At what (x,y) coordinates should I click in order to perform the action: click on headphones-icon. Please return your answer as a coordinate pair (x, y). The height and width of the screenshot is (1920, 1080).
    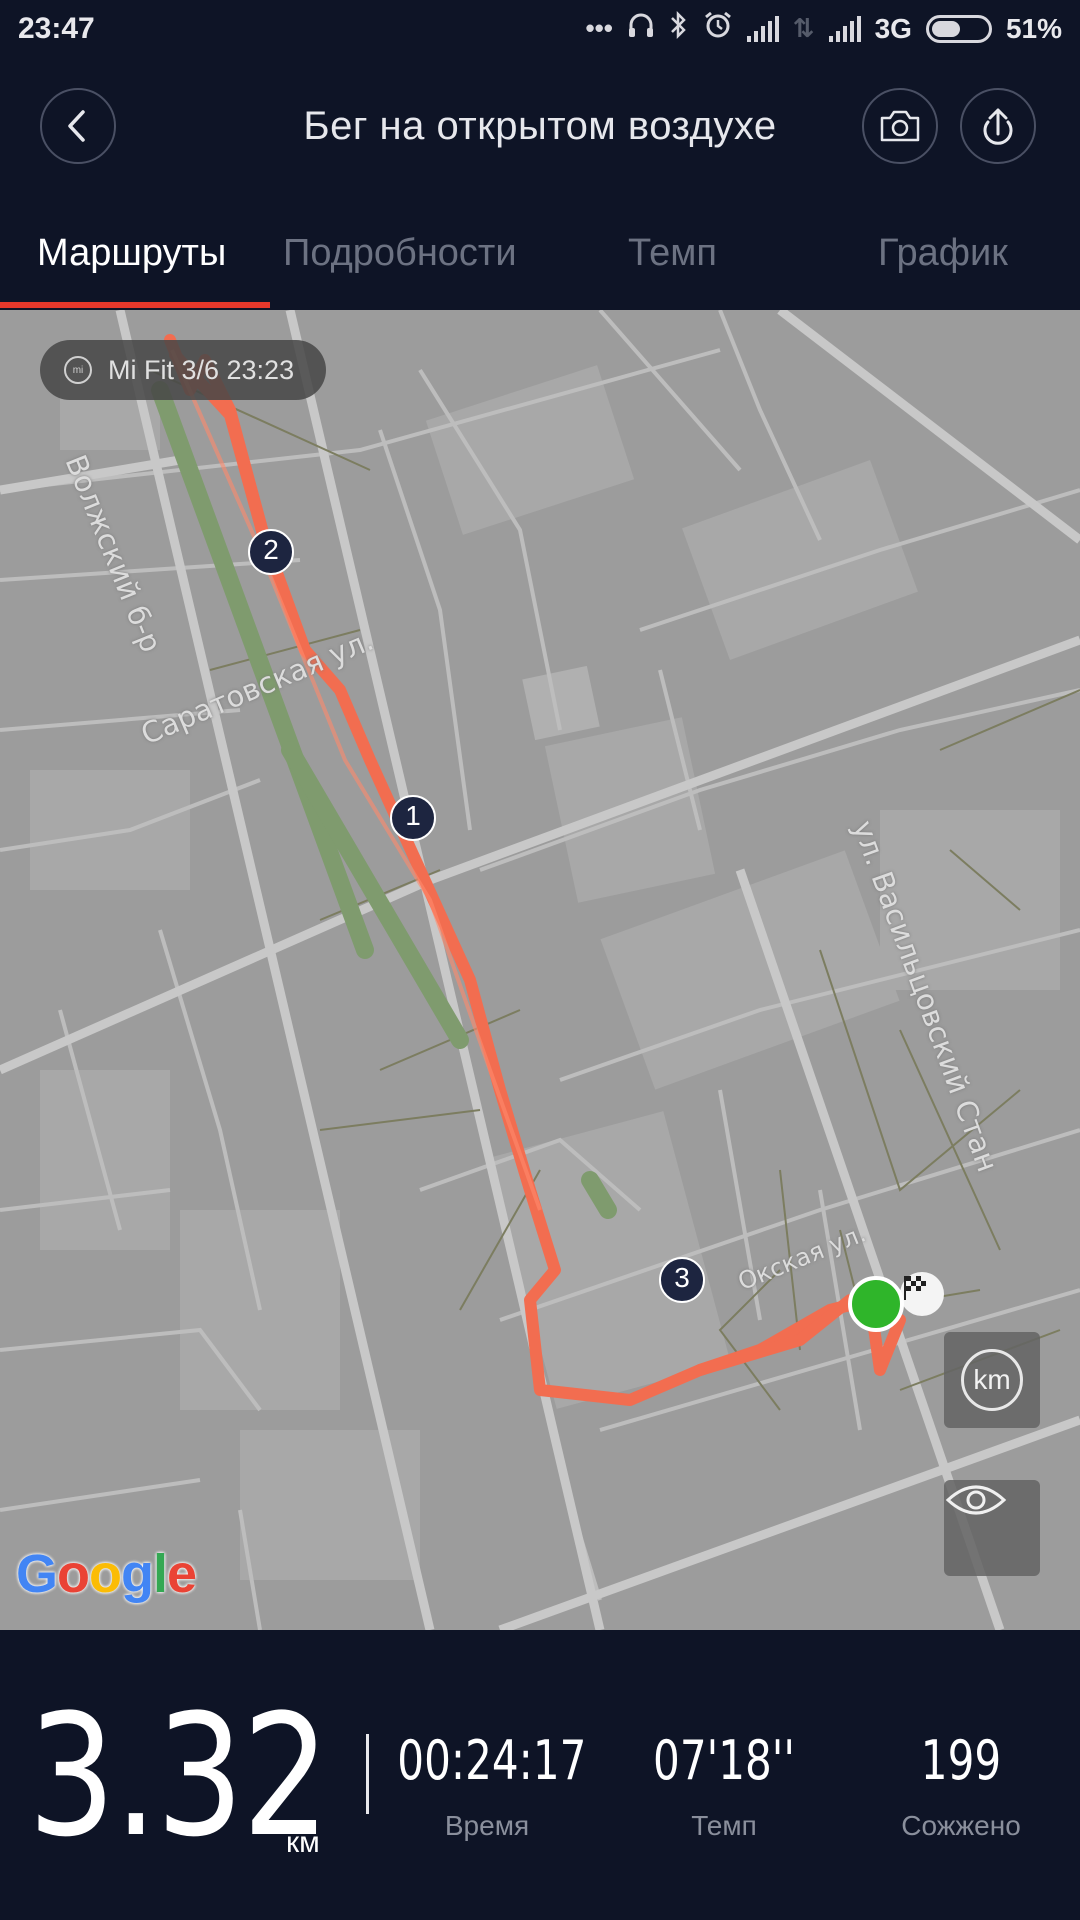
    Looking at the image, I should click on (641, 28).